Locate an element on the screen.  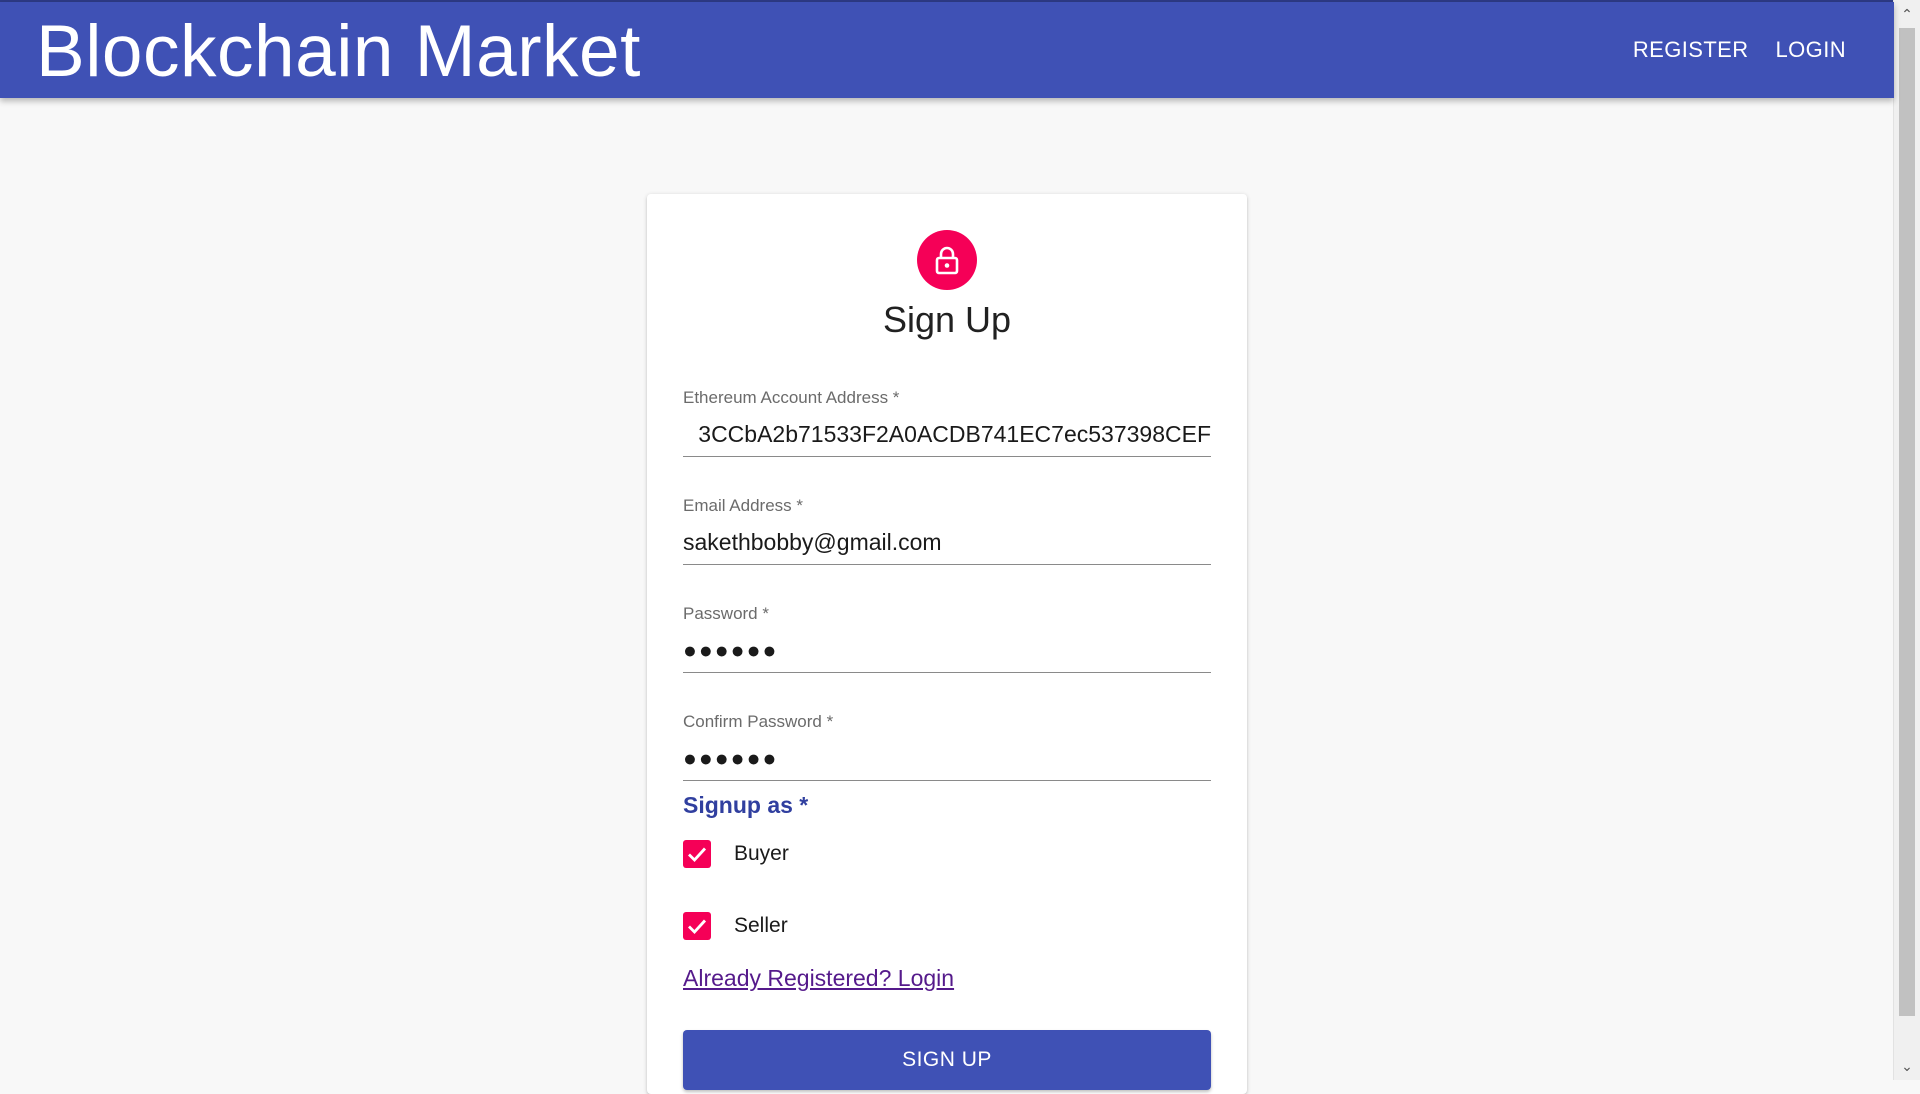
buyer-label: Buyer is located at coordinates (761, 853).